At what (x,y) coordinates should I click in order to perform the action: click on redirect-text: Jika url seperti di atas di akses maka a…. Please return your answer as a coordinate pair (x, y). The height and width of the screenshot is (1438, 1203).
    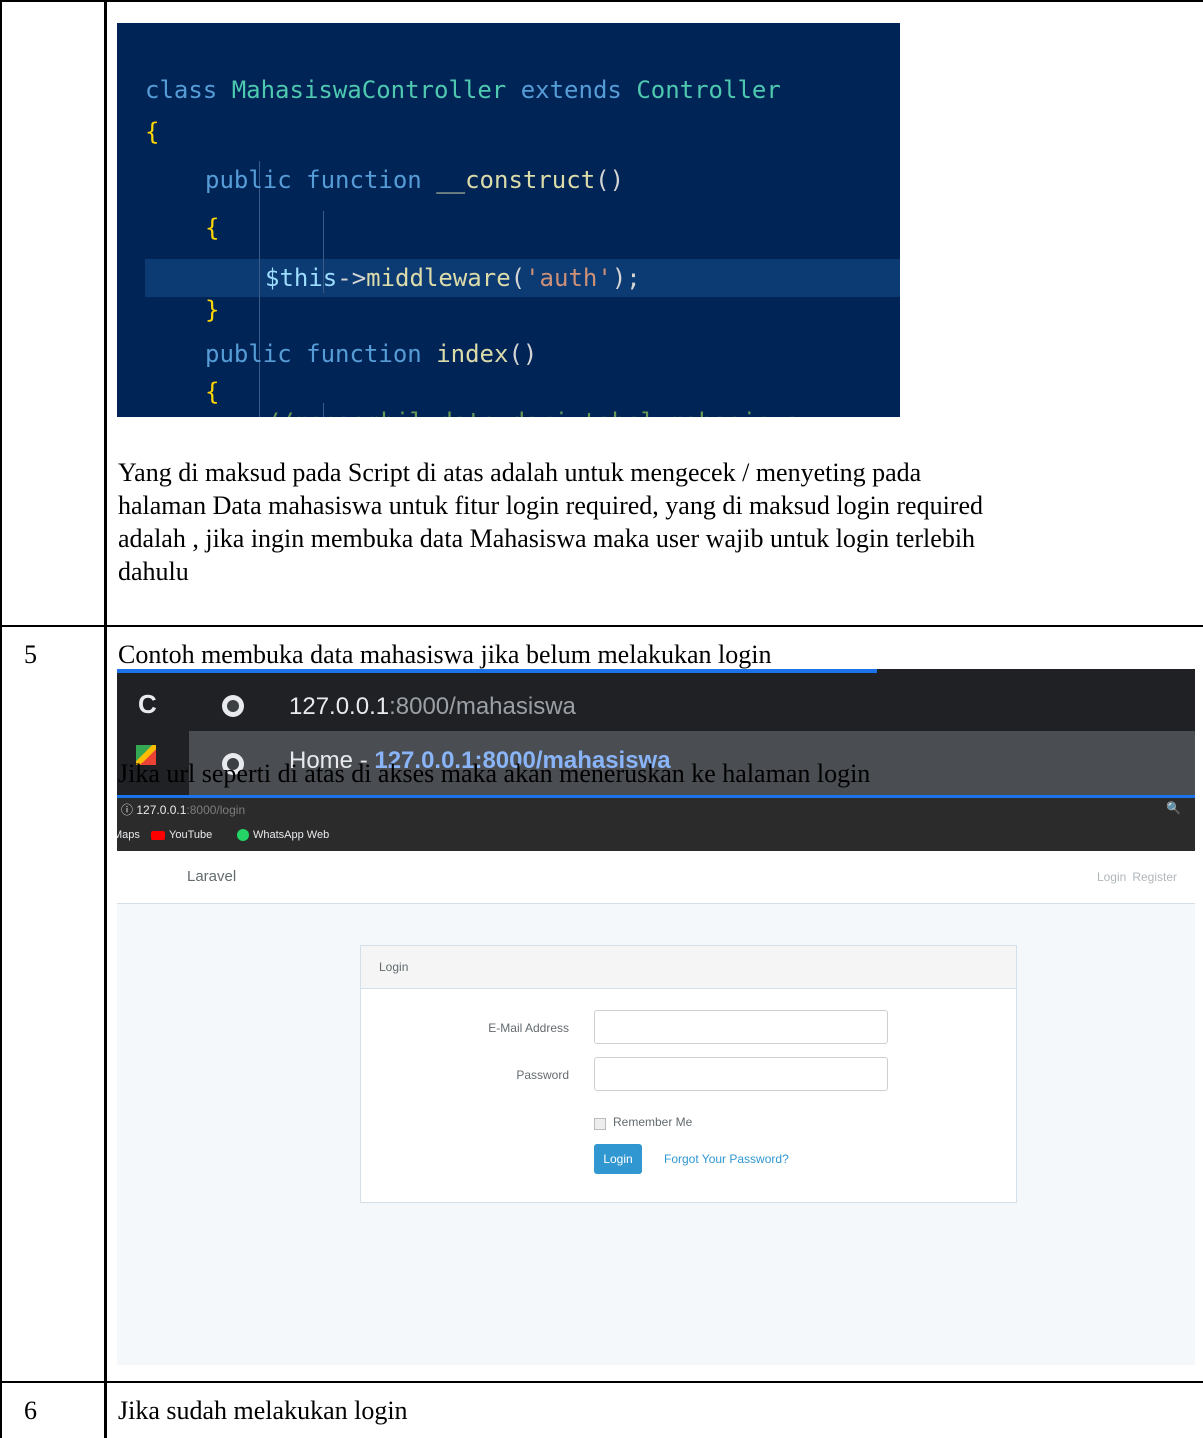
    Looking at the image, I should click on (494, 773).